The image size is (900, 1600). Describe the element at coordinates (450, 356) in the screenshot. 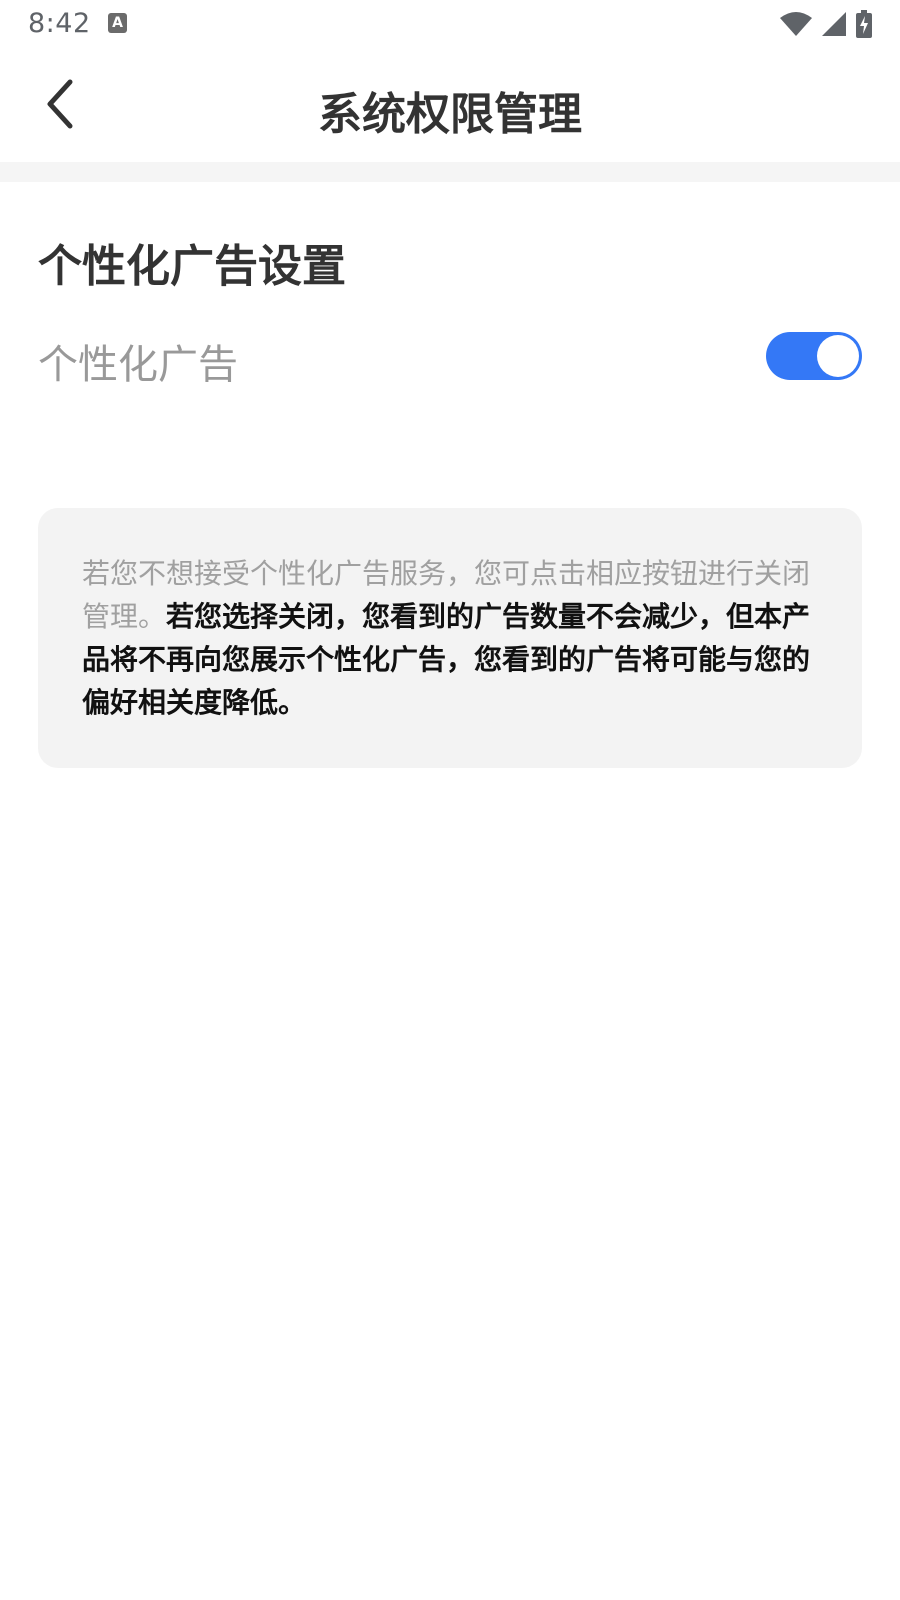

I see `personalized-ads-row: 个性化广告` at that location.